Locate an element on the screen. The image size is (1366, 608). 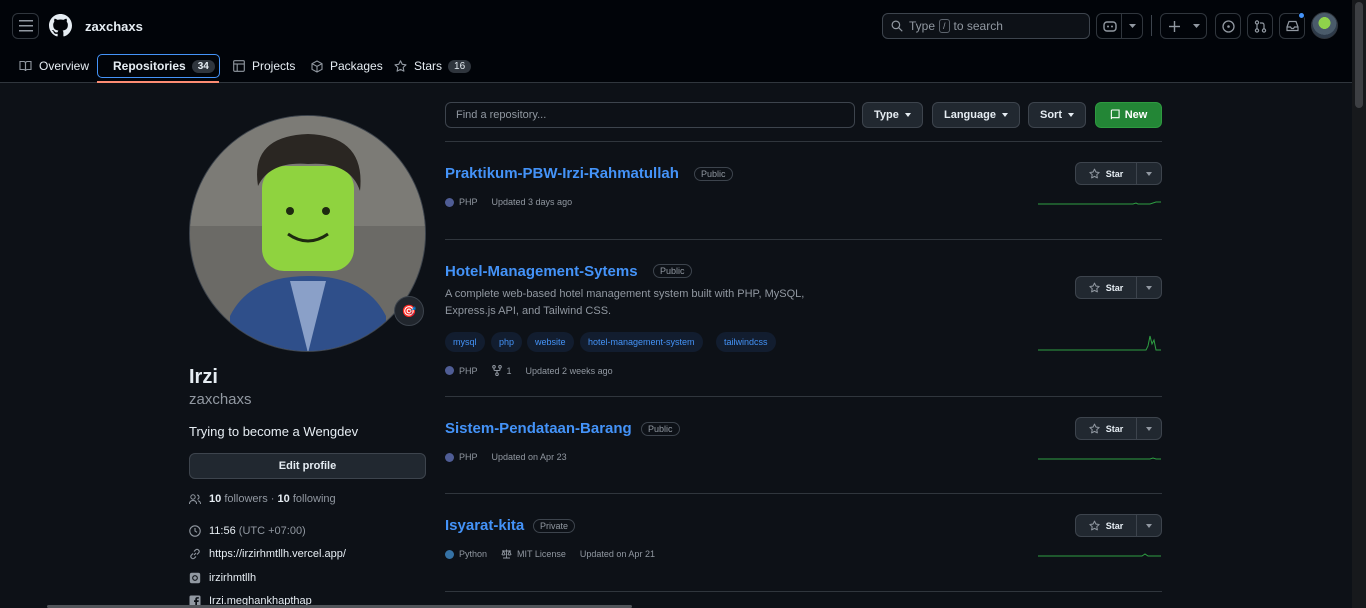
tab-overview-label: Overview is located at coordinates (64, 66).